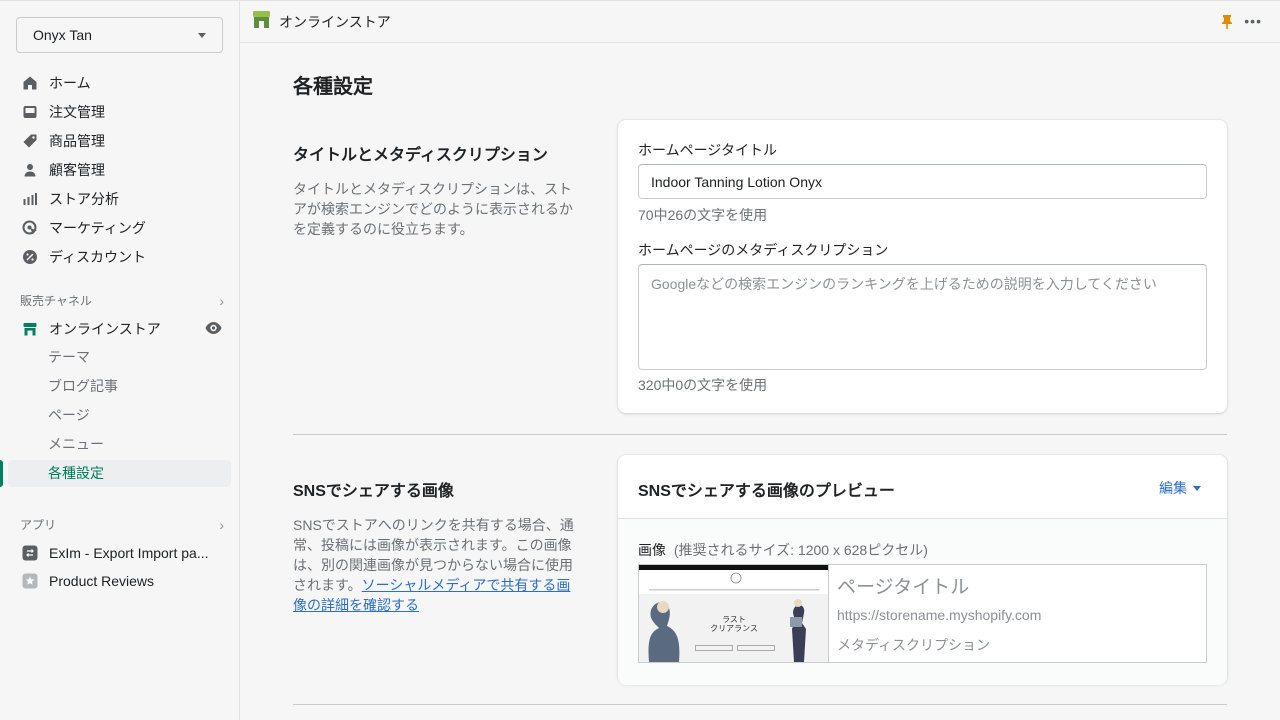 The height and width of the screenshot is (720, 1280). What do you see at coordinates (922, 487) in the screenshot?
I see `social-card-header: SNSでシェアする画像のプレビュー 編集` at bounding box center [922, 487].